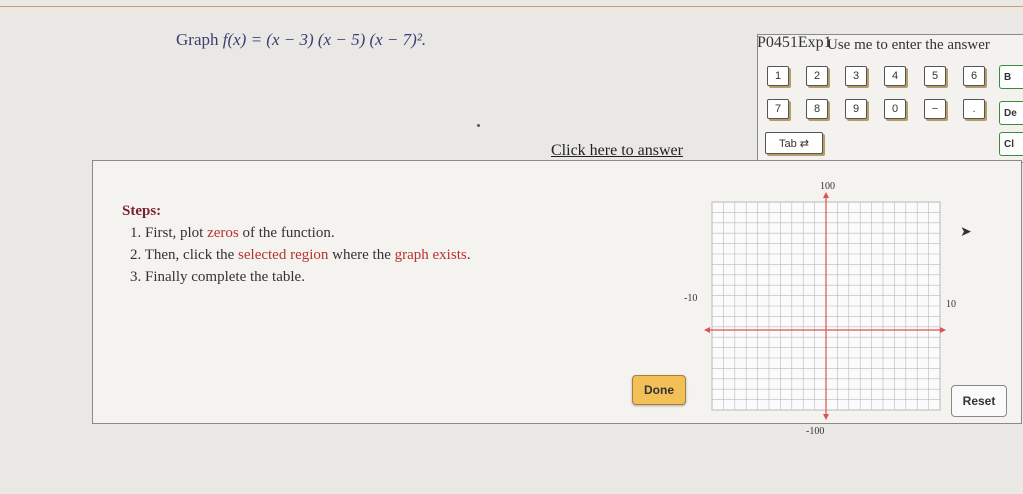 This screenshot has width=1023, height=494. What do you see at coordinates (815, 431) in the screenshot?
I see `y-min-label: -100` at bounding box center [815, 431].